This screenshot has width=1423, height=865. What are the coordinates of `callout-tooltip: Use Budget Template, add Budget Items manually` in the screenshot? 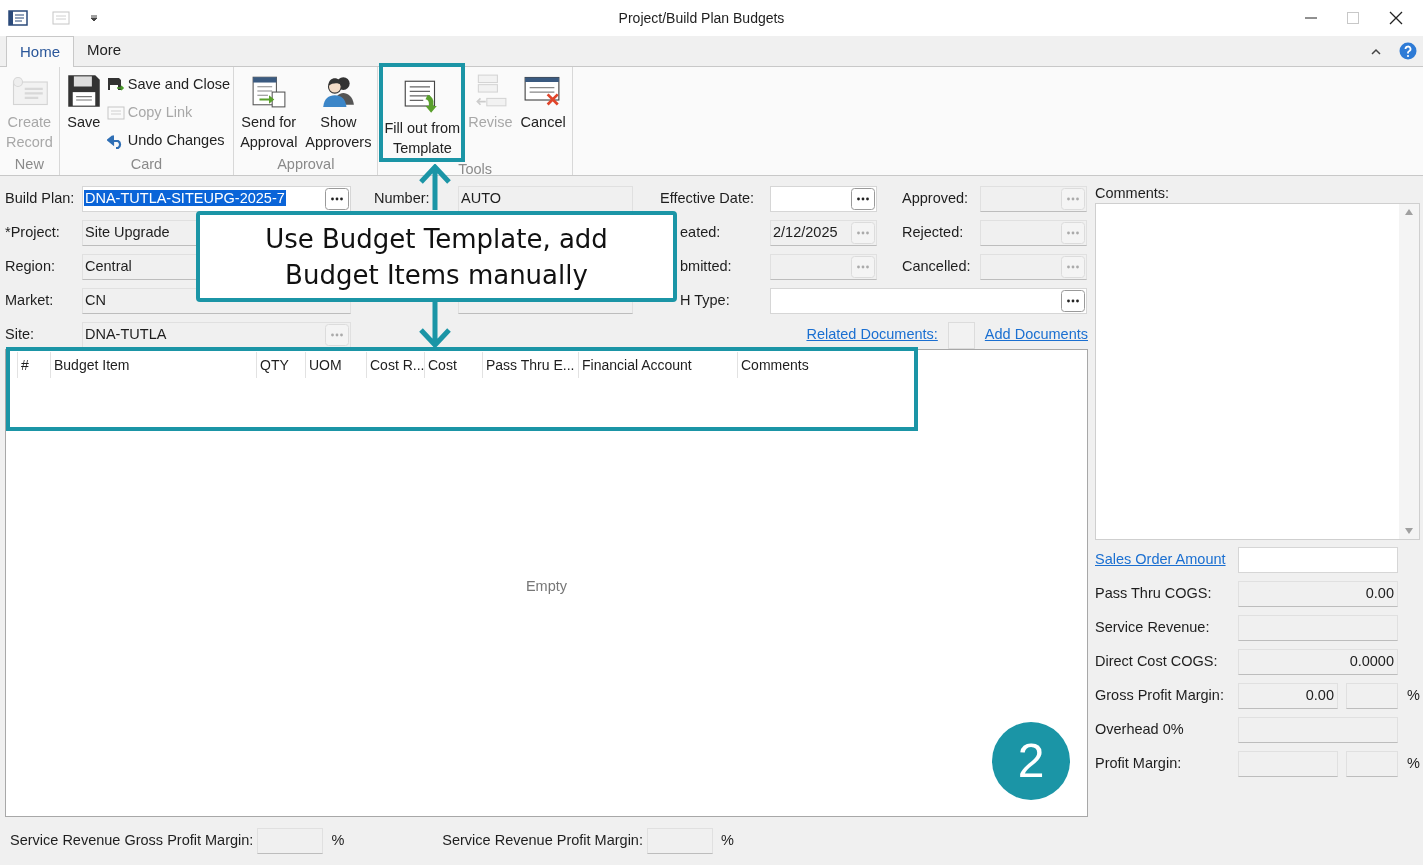 It's located at (436, 256).